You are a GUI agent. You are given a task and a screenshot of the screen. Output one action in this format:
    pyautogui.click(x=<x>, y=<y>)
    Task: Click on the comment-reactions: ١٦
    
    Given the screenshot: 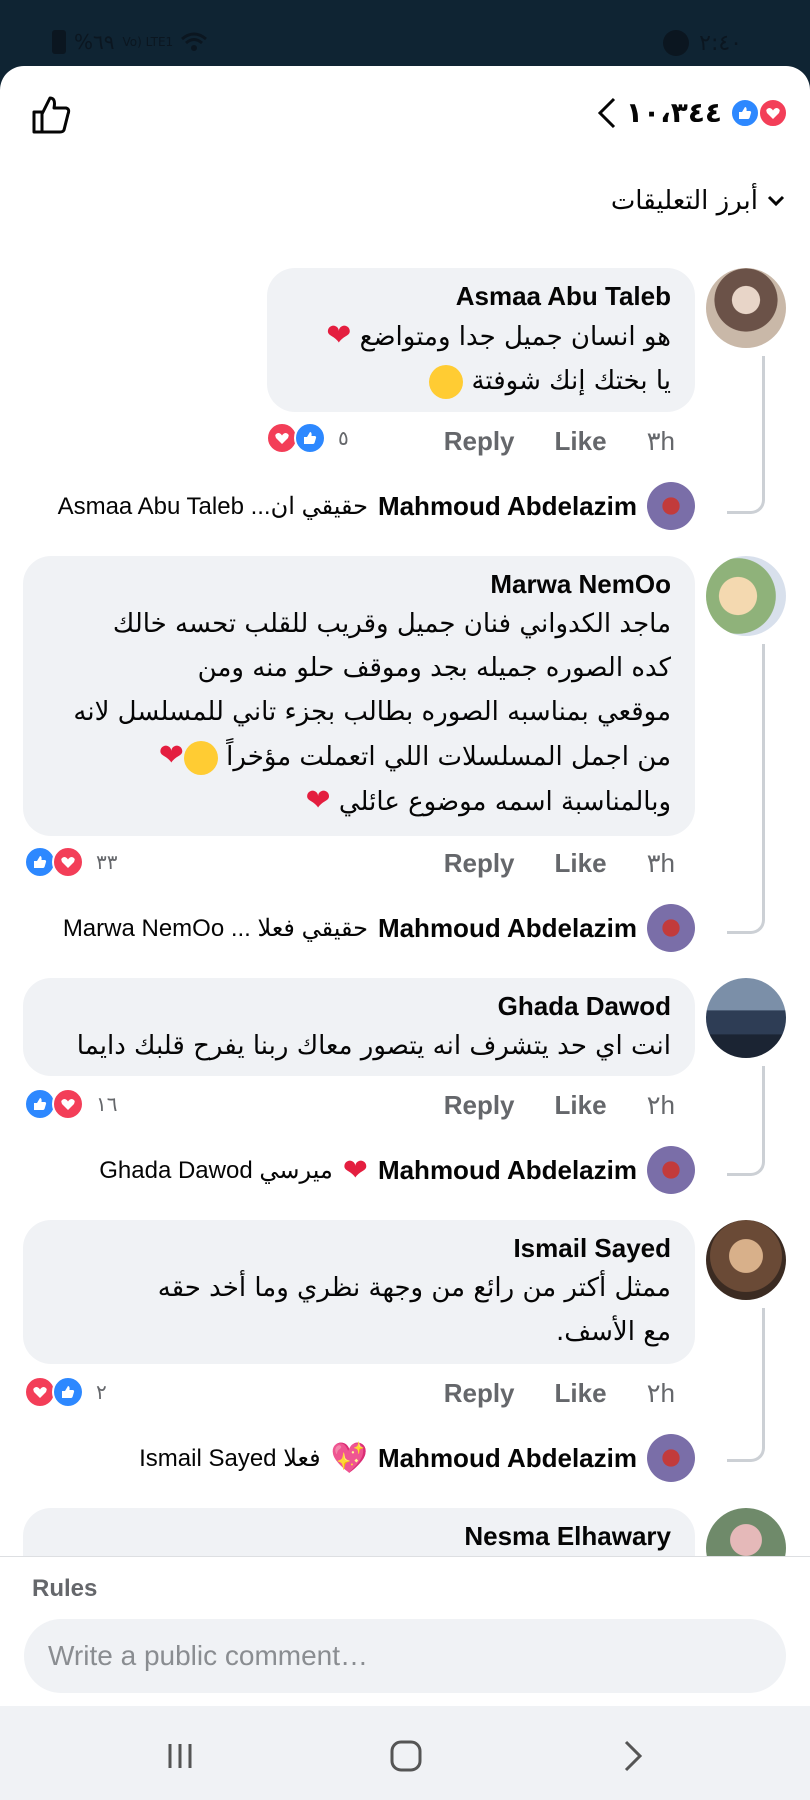 What is the action you would take?
    pyautogui.click(x=70, y=1104)
    